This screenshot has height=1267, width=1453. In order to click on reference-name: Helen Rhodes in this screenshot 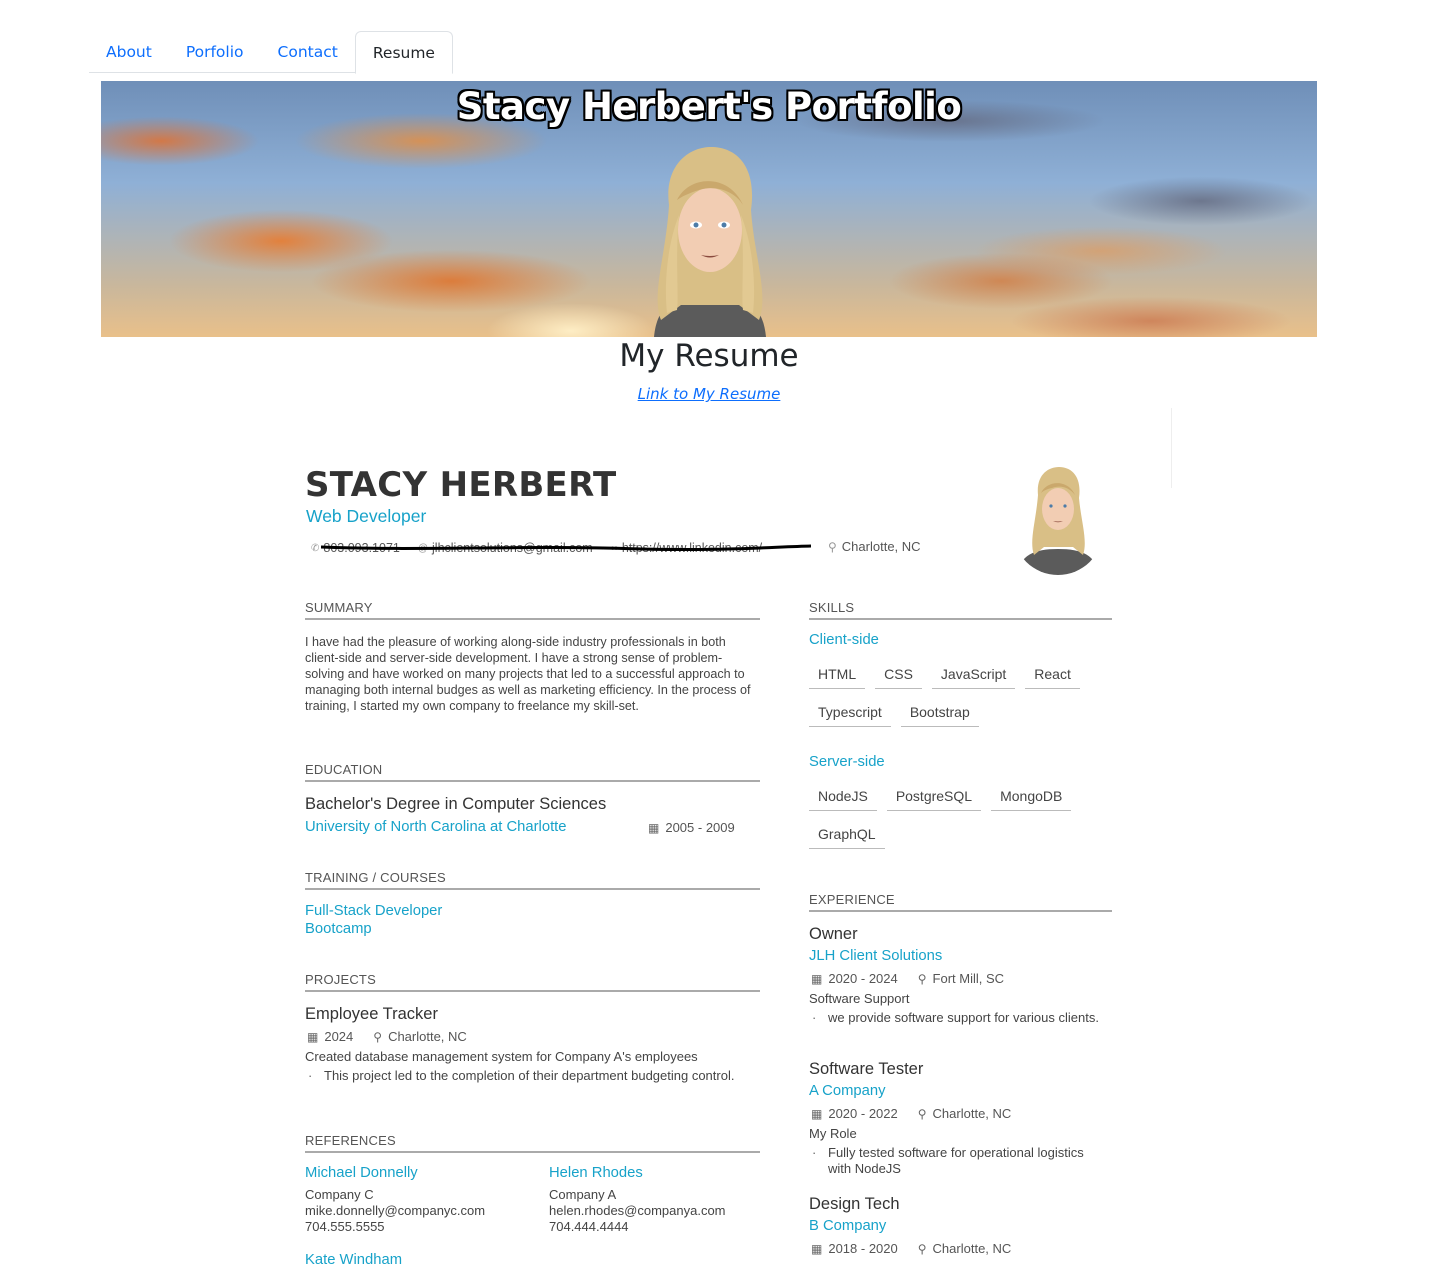, I will do `click(596, 1173)`.